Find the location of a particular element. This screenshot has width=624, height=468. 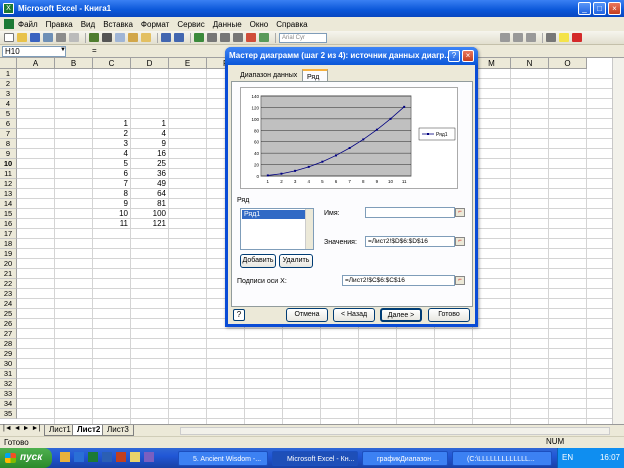

column-header: E is located at coordinates (188, 63).